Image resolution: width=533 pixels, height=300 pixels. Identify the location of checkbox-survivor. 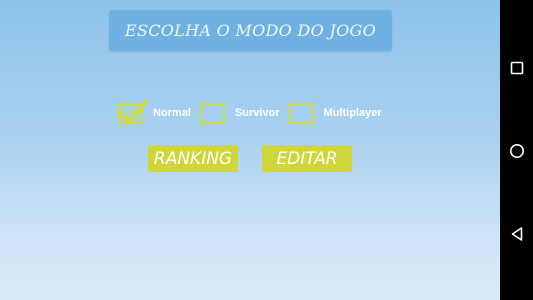
(212, 113).